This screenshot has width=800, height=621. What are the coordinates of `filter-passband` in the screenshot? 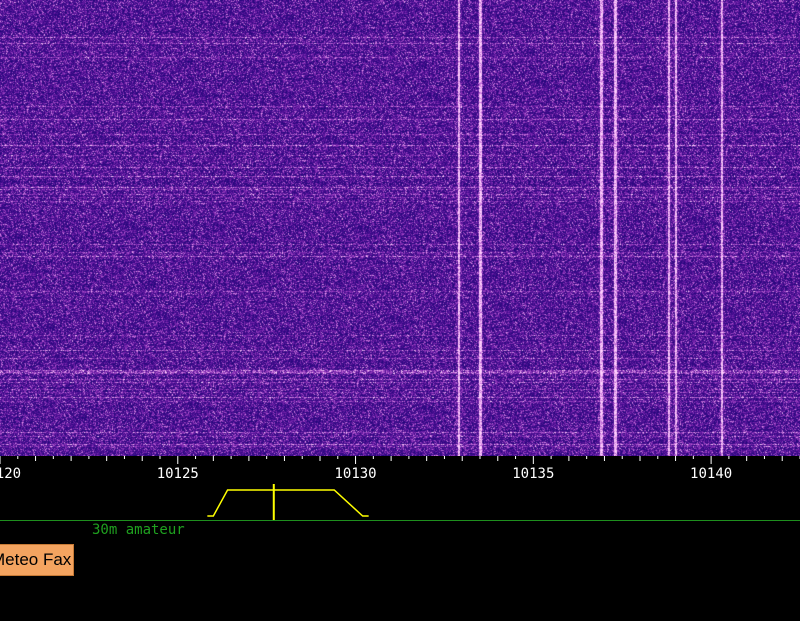 It's located at (288, 503).